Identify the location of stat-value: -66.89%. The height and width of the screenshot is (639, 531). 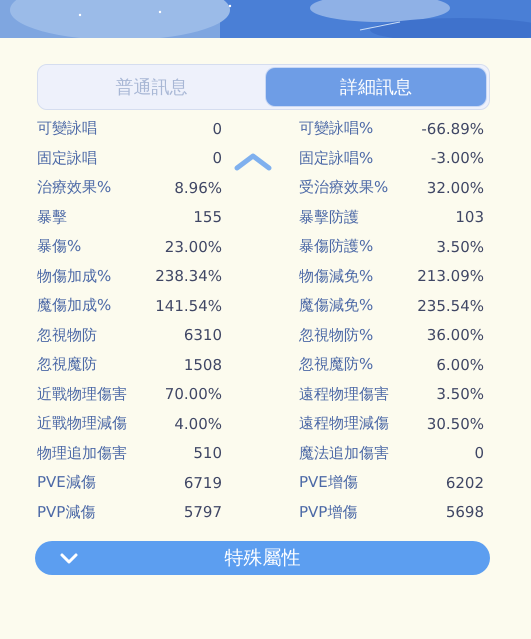
(452, 129).